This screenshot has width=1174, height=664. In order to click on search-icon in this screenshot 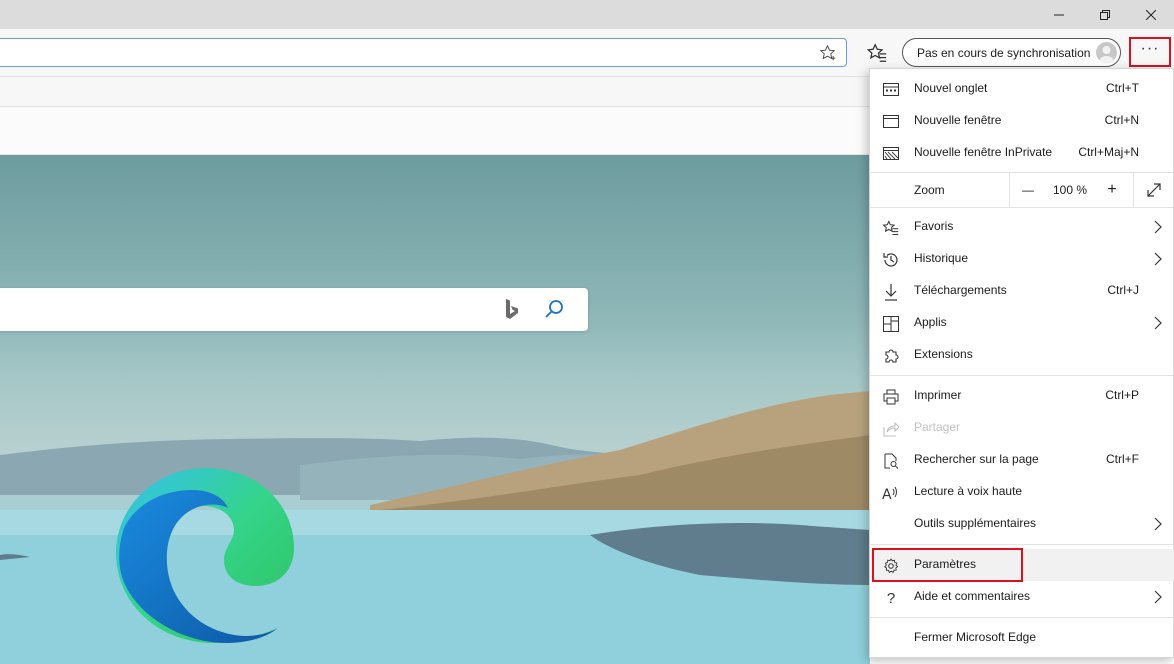, I will do `click(554, 309)`.